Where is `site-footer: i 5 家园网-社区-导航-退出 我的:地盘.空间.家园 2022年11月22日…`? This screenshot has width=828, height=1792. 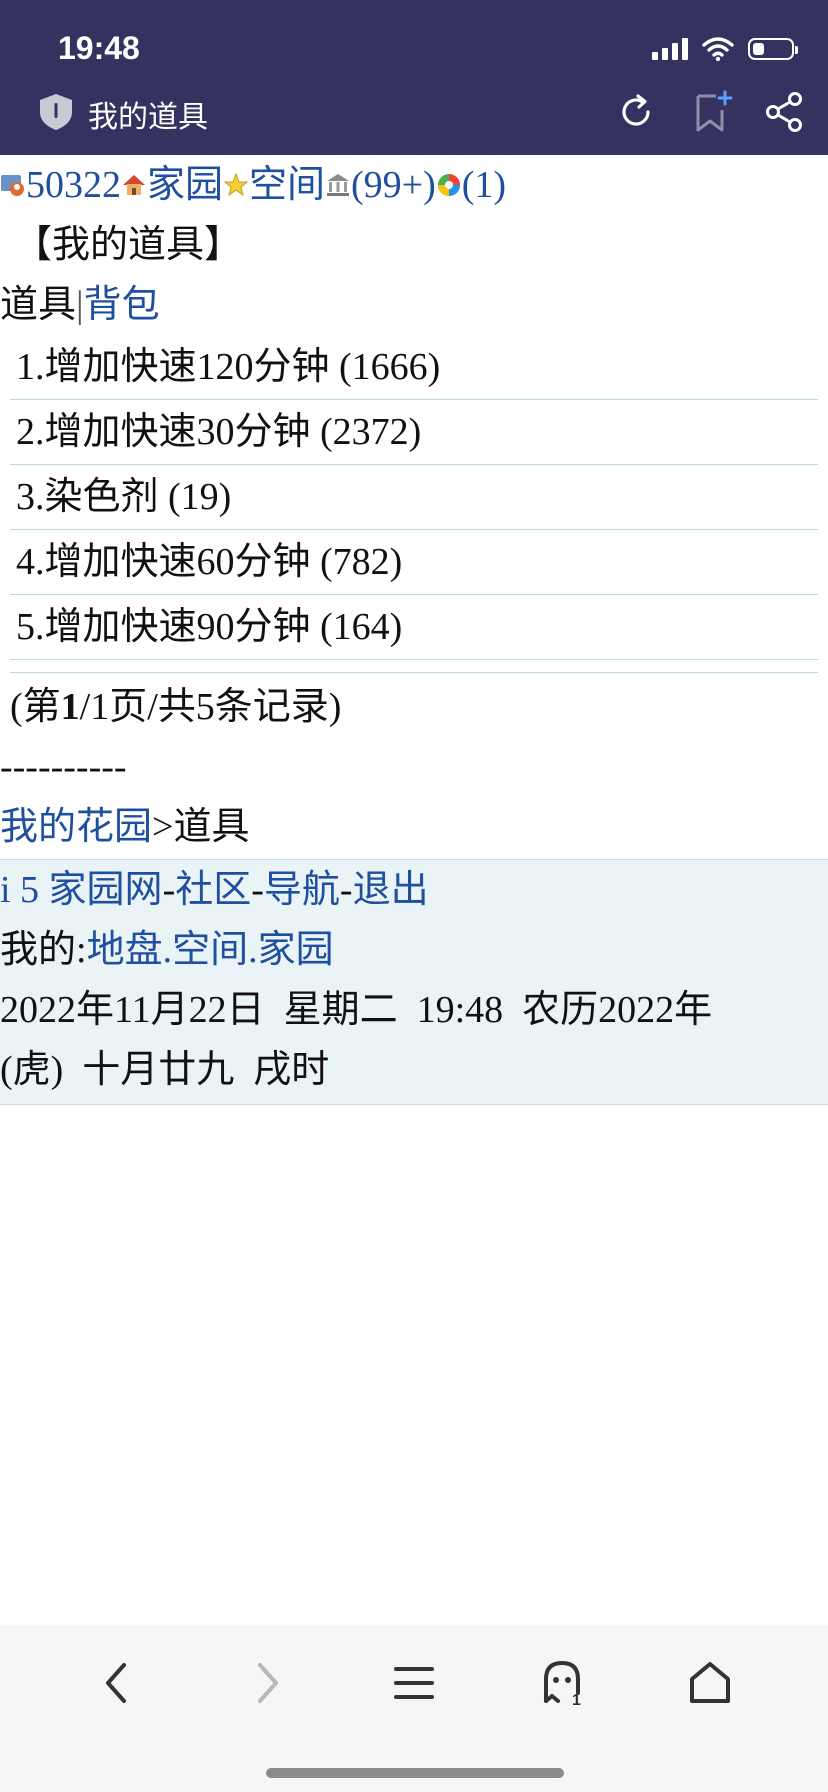
site-footer: i 5 家园网-社区-导航-退出 我的:地盘.空间.家园 2022年11月22日… is located at coordinates (414, 982).